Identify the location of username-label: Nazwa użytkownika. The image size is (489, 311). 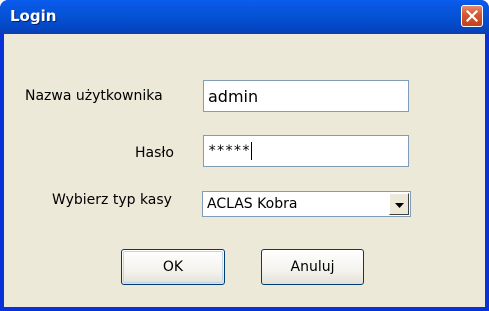
(94, 96).